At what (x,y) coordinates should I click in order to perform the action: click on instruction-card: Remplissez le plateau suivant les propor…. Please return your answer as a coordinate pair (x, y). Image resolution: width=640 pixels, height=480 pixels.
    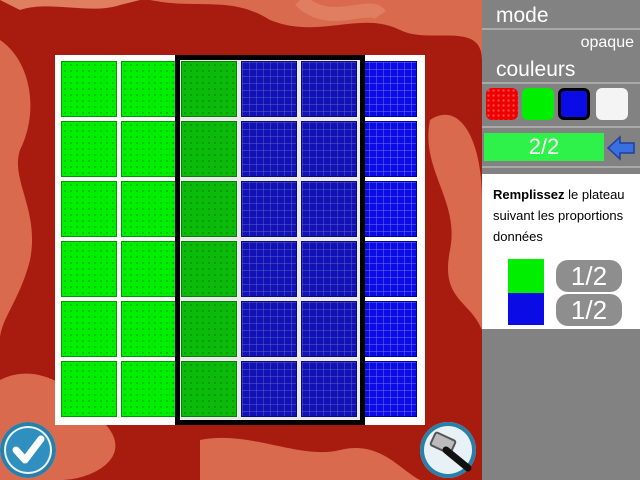
    Looking at the image, I should click on (561, 251).